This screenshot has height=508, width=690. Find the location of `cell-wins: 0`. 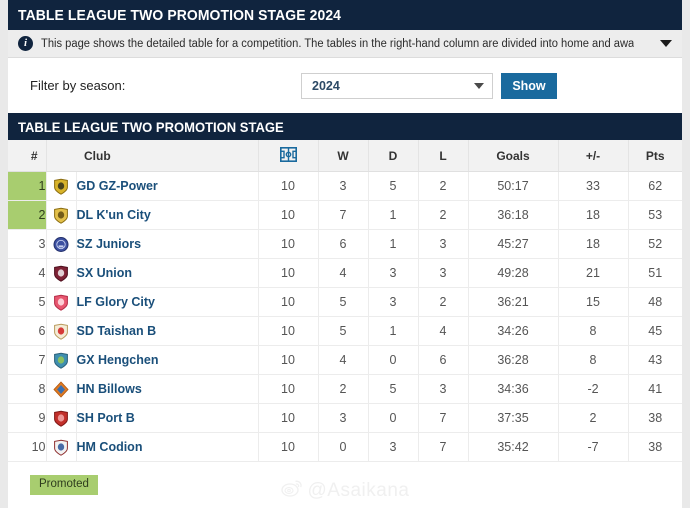

cell-wins: 0 is located at coordinates (343, 447).